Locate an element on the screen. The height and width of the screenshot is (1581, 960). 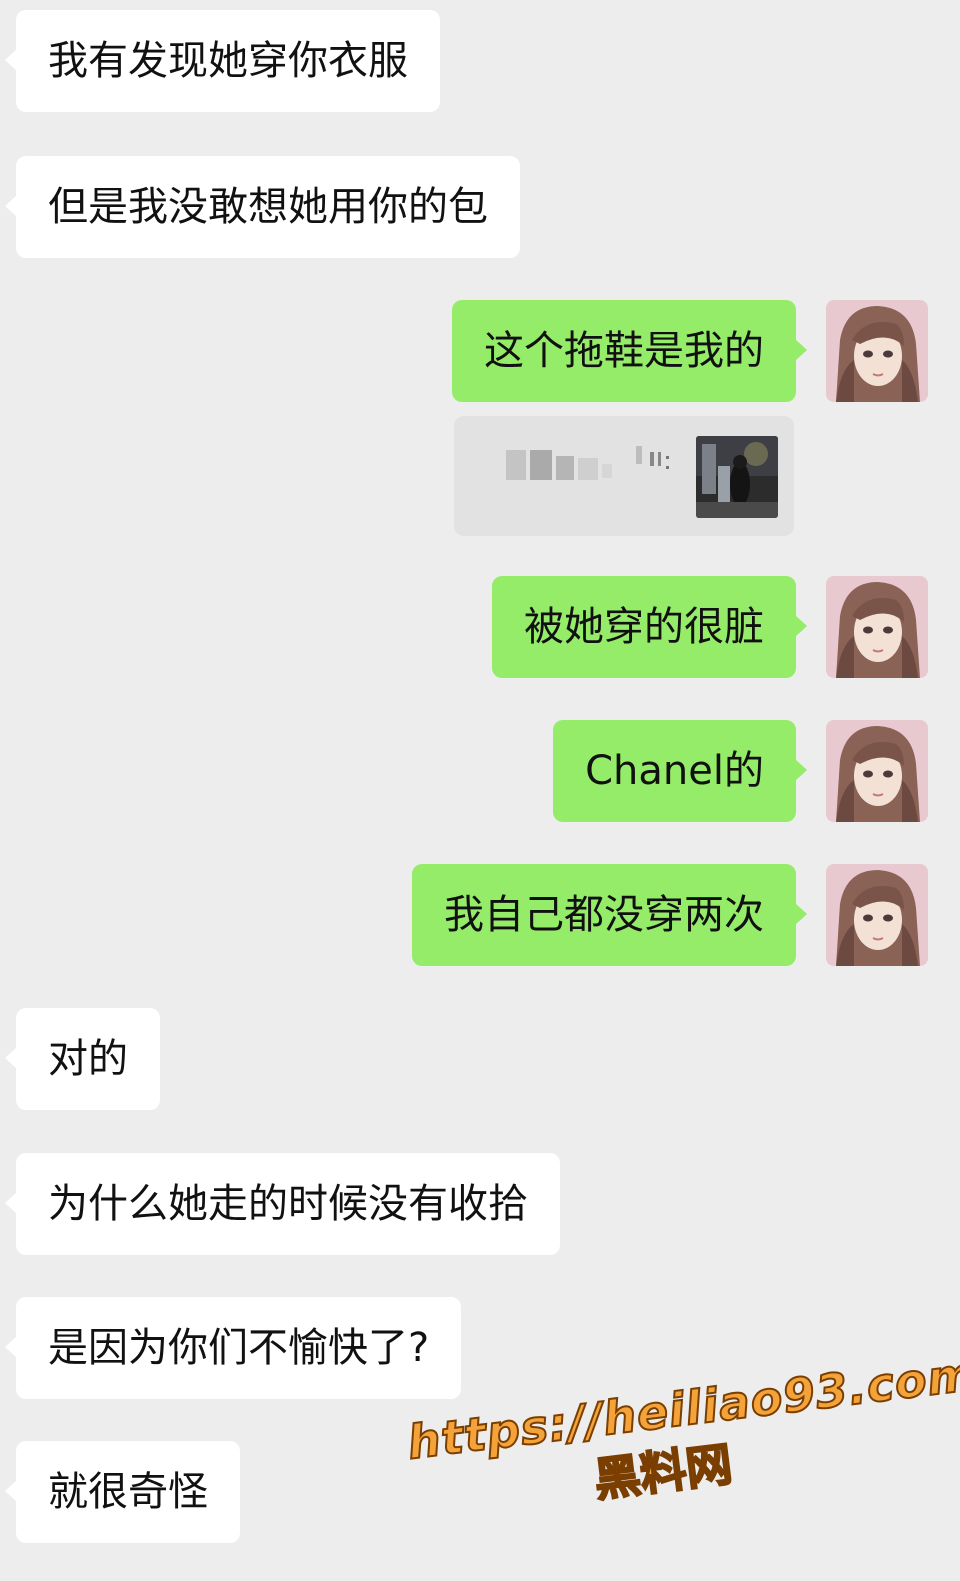
message-text: 是因为你们不愉快了? is located at coordinates (239, 1348).